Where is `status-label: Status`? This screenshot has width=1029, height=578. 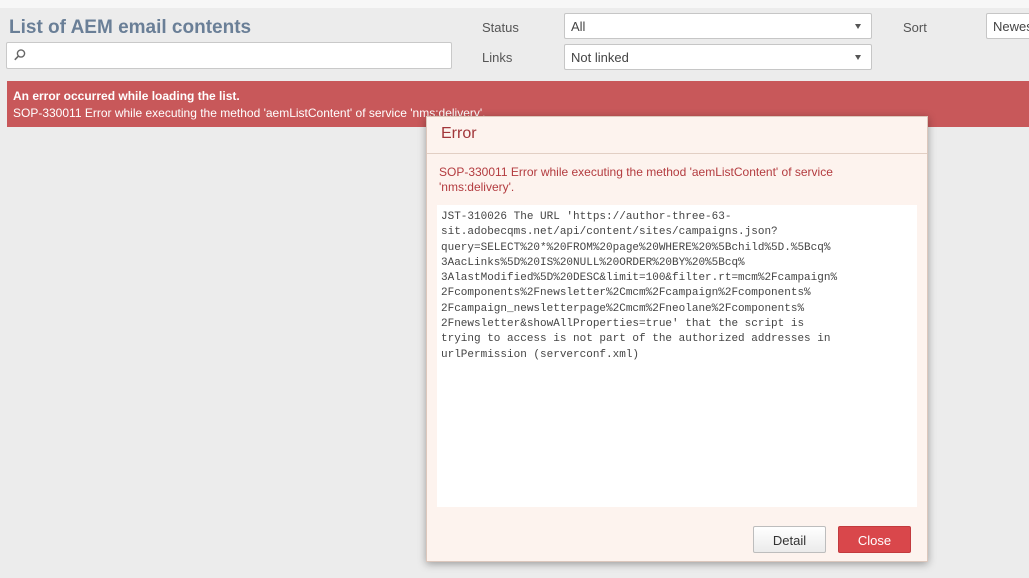 status-label: Status is located at coordinates (500, 27).